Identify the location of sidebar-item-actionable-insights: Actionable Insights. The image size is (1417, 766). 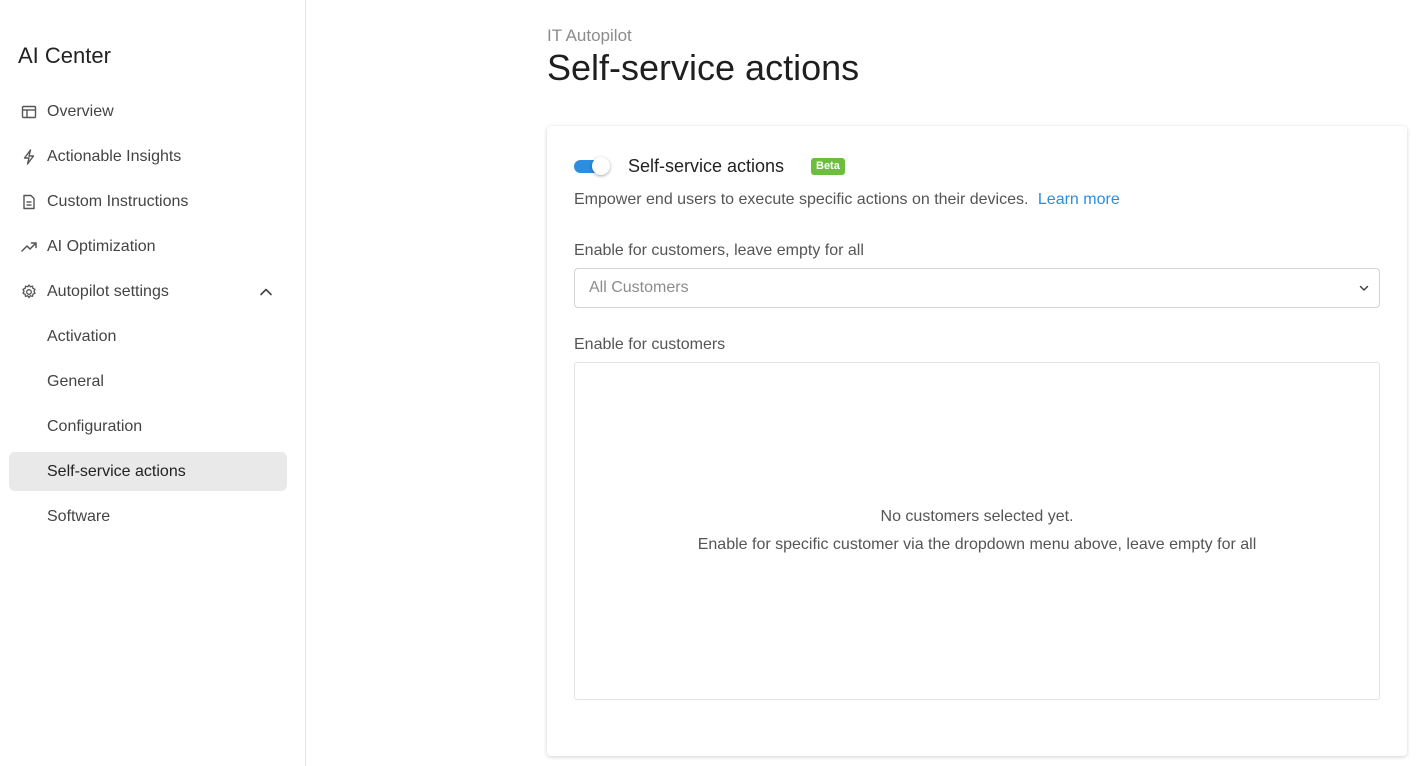
(148, 156).